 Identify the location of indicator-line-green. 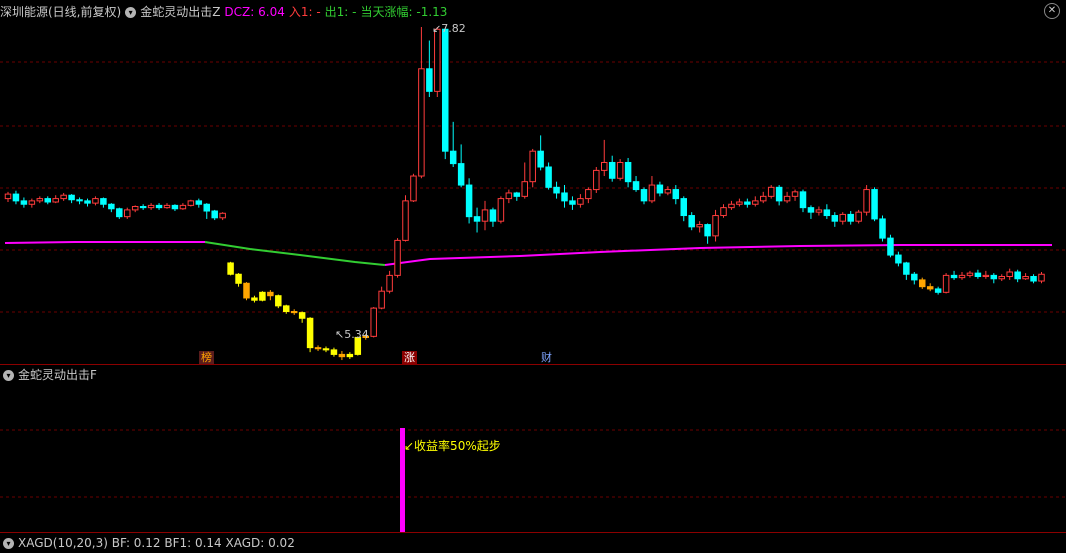
(295, 253).